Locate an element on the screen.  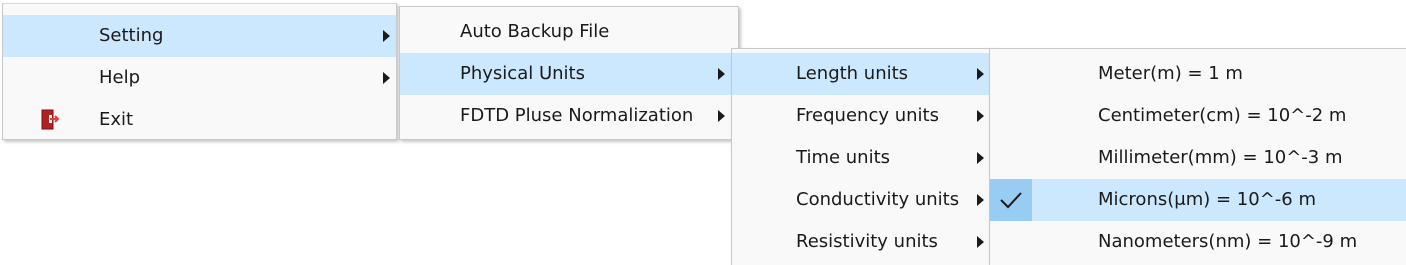
menu-item-fdtd-normalization: FDTD Pluse Normalization is located at coordinates (569, 116).